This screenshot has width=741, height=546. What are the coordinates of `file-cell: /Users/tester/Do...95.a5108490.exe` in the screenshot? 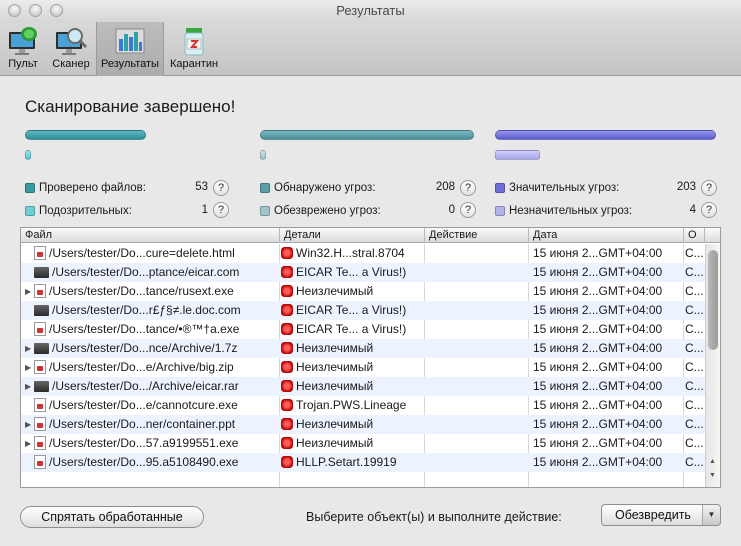 It's located at (152, 462).